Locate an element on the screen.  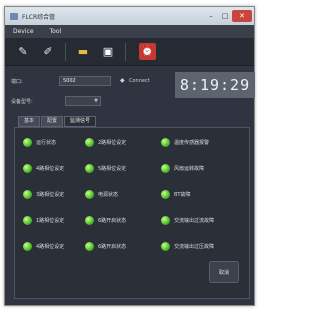
tab-config: 配置 is located at coordinates (52, 121).